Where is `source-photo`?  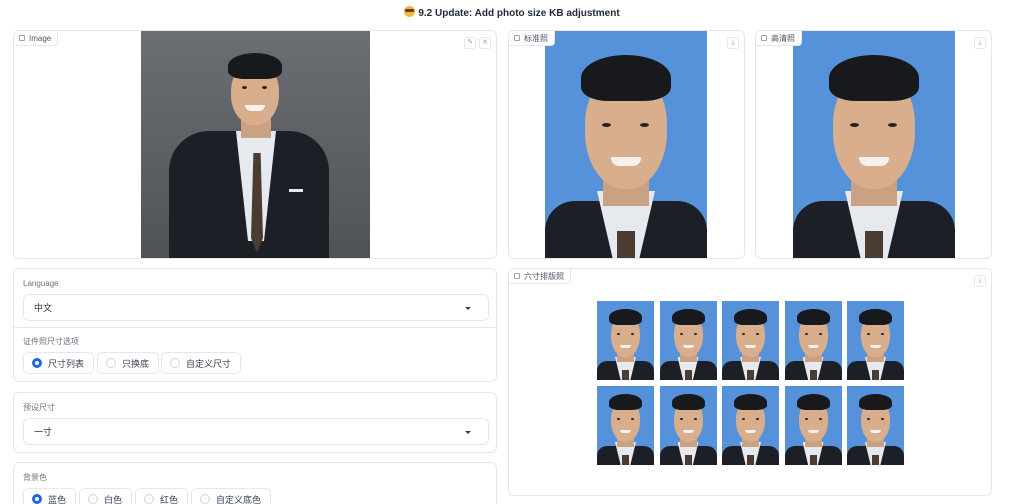
source-photo is located at coordinates (255, 144).